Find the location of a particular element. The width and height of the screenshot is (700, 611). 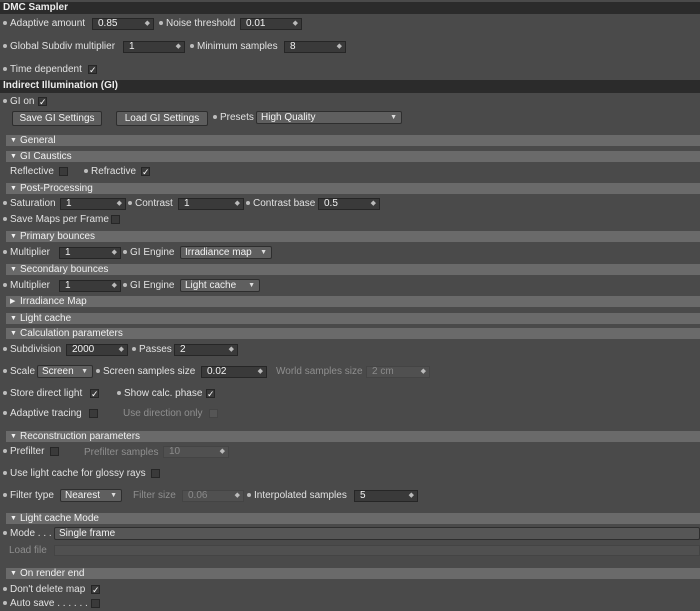

secondary-gi-engine-dropdown: Light cache ▼ is located at coordinates (220, 285).